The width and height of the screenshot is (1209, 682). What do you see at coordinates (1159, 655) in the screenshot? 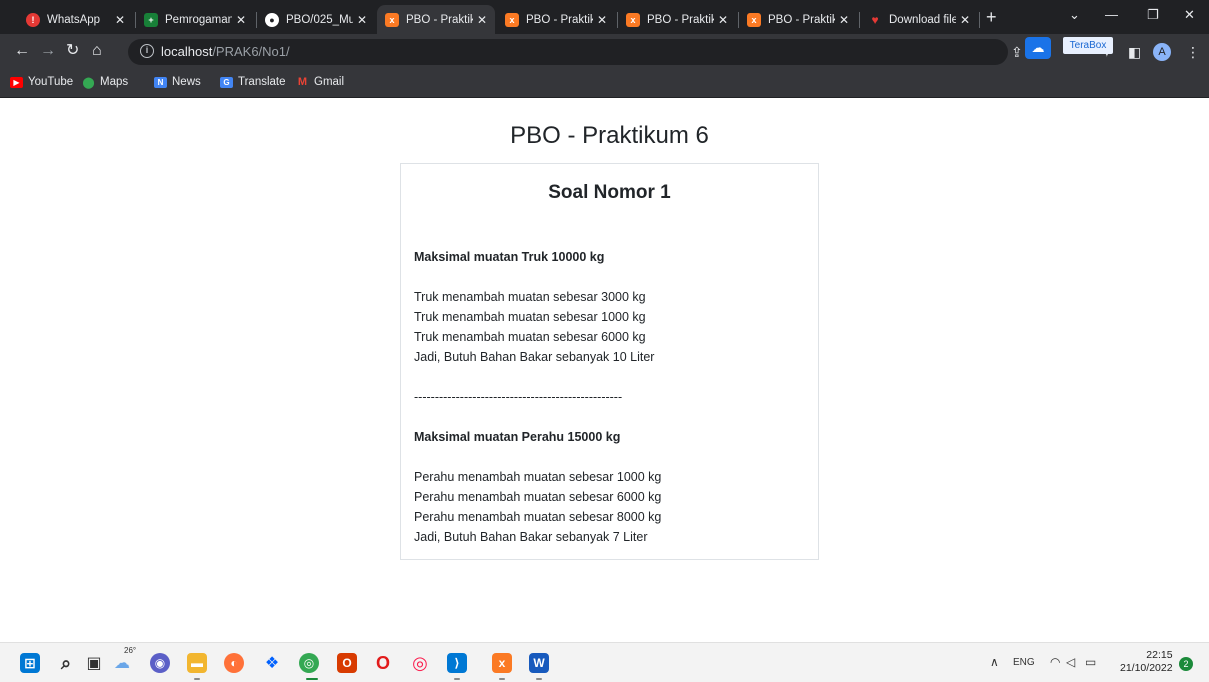
I see `clock-time: 22:15` at bounding box center [1159, 655].